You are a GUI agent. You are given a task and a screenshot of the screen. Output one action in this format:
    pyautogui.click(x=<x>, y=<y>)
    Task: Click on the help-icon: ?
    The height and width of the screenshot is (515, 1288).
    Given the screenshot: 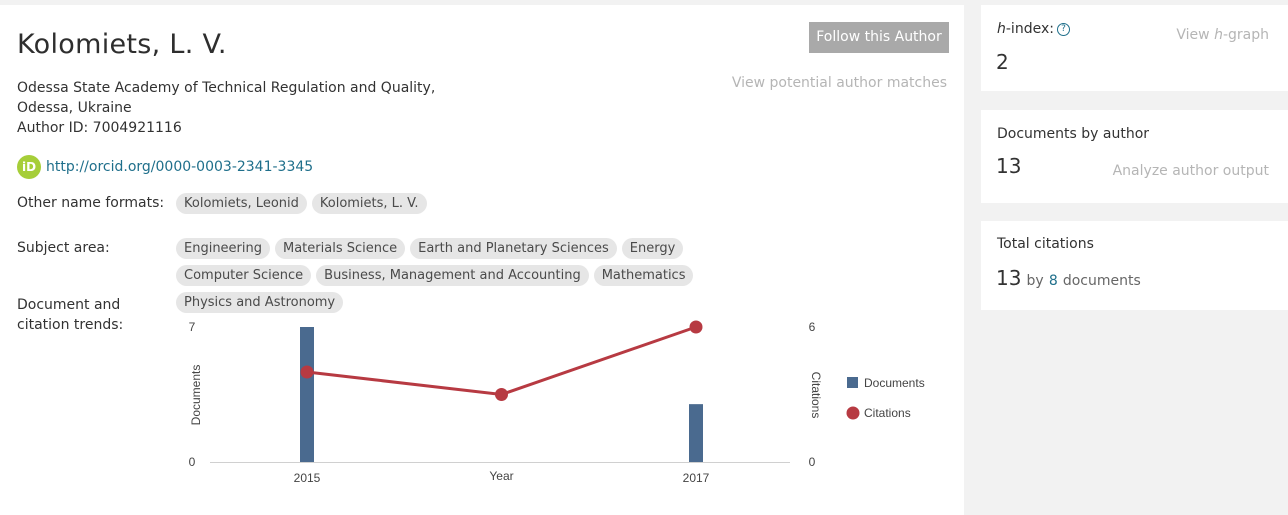 What is the action you would take?
    pyautogui.click(x=1063, y=29)
    